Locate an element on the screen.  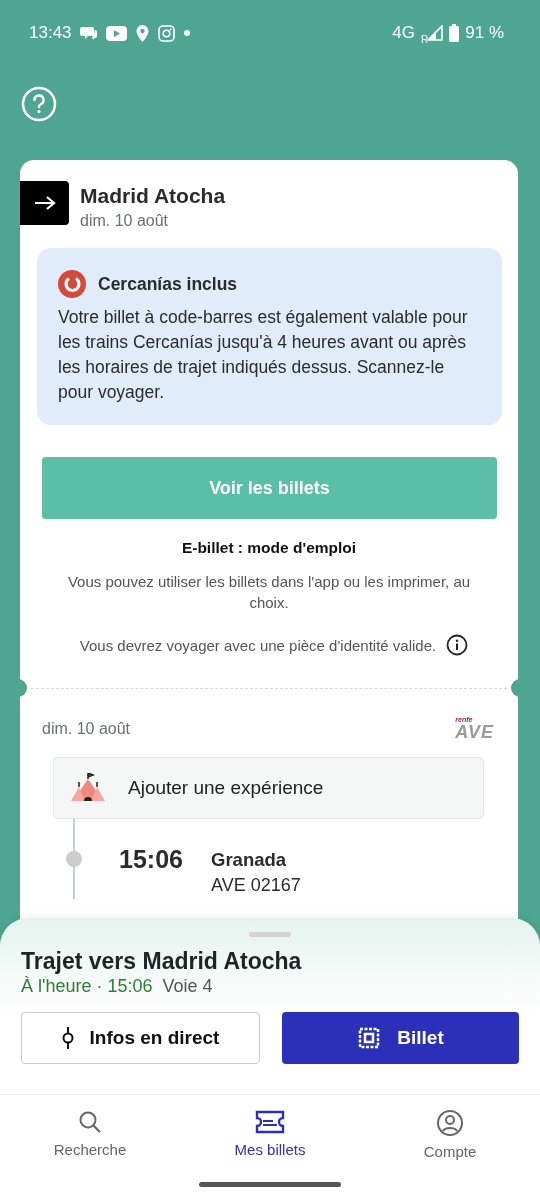
network-type: 4G is located at coordinates (403, 33).